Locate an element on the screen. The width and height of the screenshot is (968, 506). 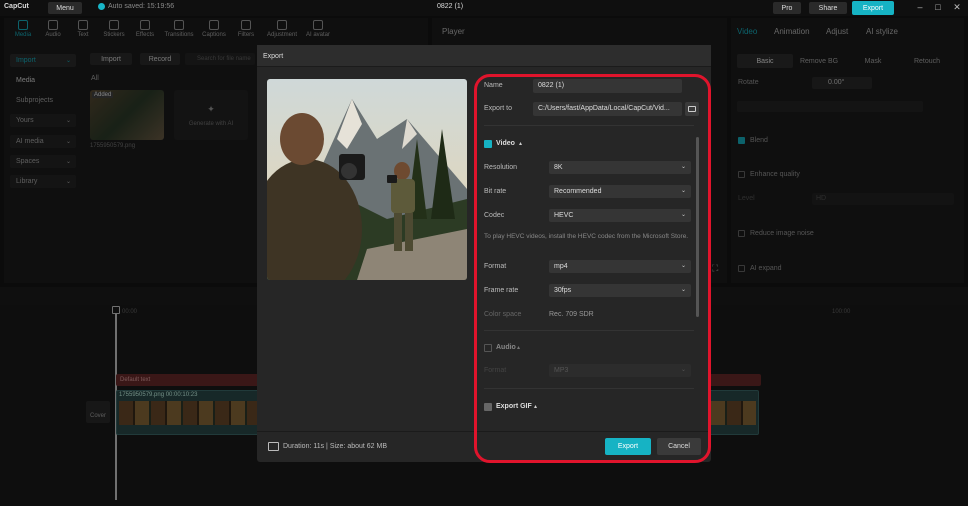
maximize-icon: □ is located at coordinates (938, 8).